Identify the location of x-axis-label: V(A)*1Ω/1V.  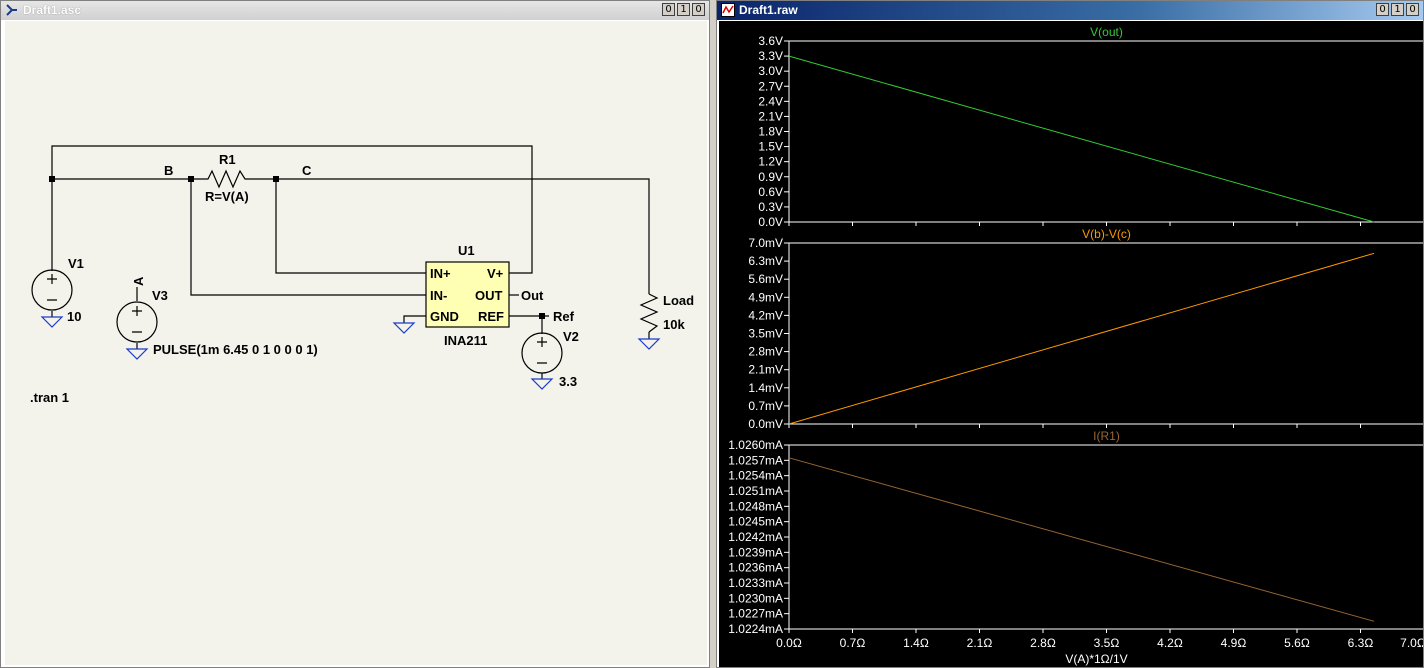
(1096, 659).